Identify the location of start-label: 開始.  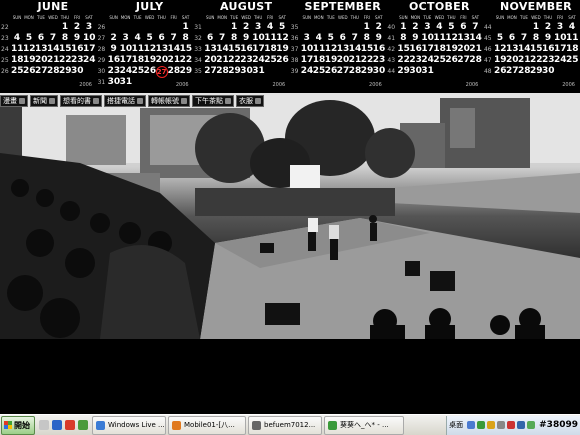
(22, 425).